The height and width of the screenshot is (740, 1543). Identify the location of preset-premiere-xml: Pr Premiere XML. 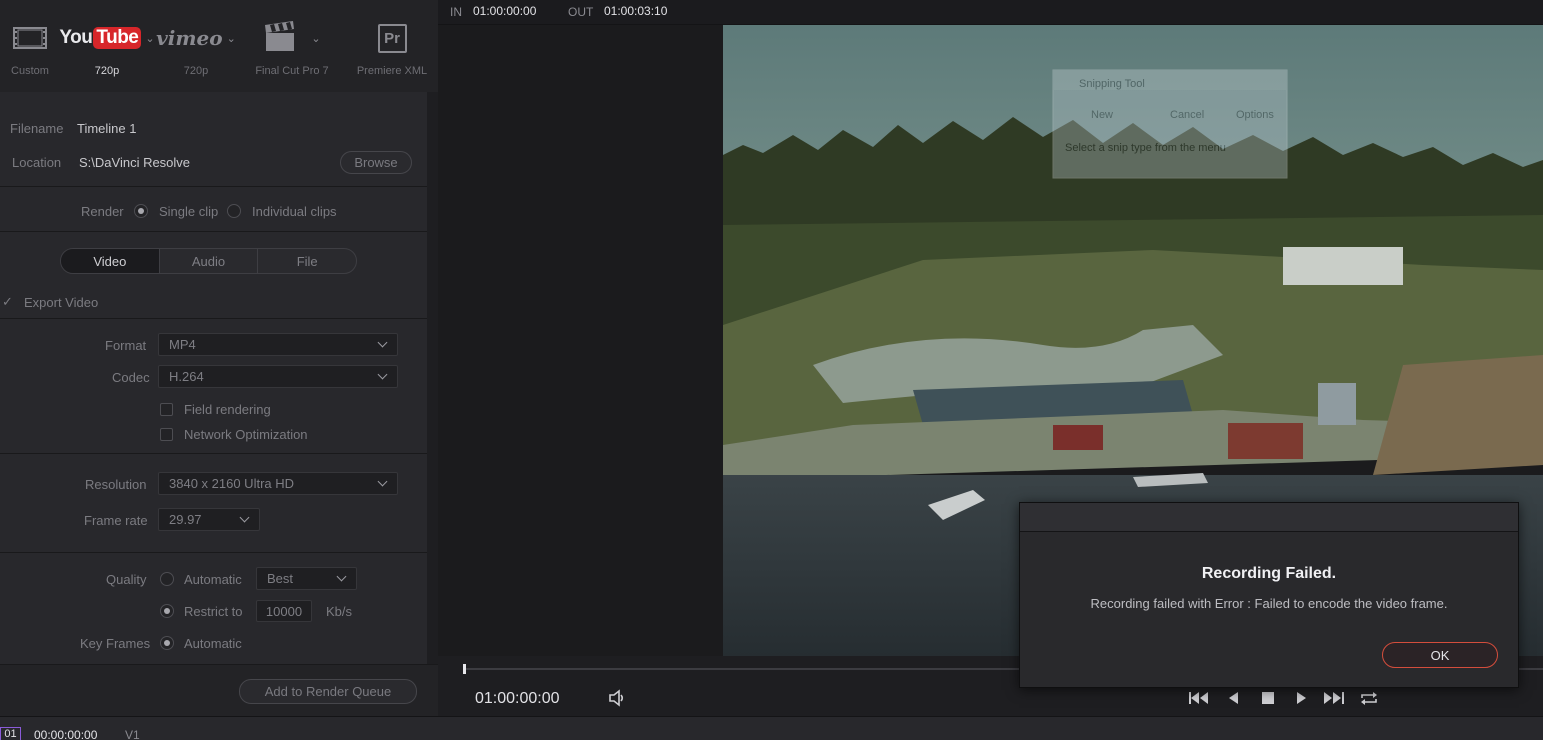
(392, 46).